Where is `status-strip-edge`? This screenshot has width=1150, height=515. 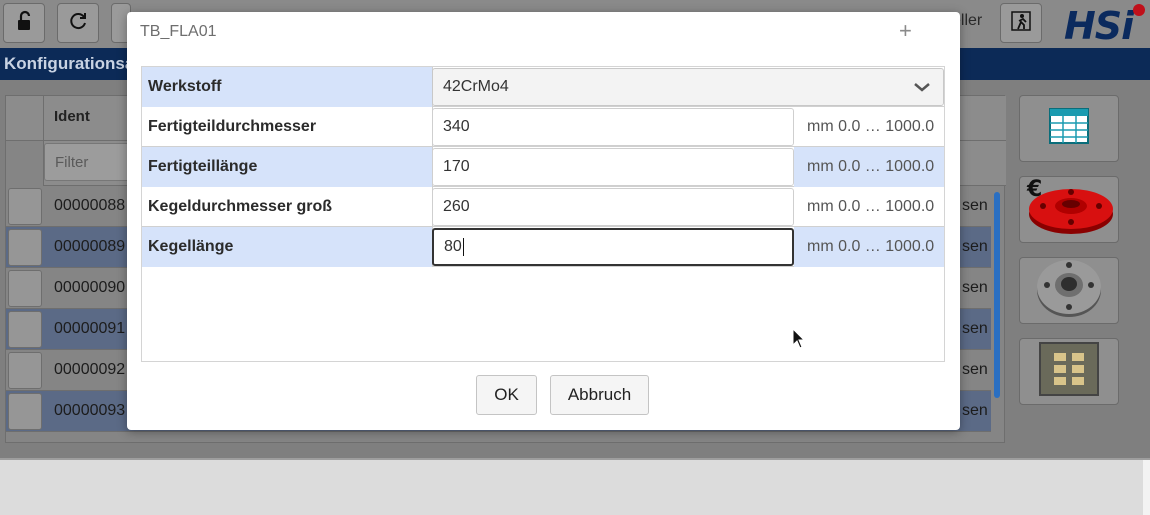 status-strip-edge is located at coordinates (1146, 487).